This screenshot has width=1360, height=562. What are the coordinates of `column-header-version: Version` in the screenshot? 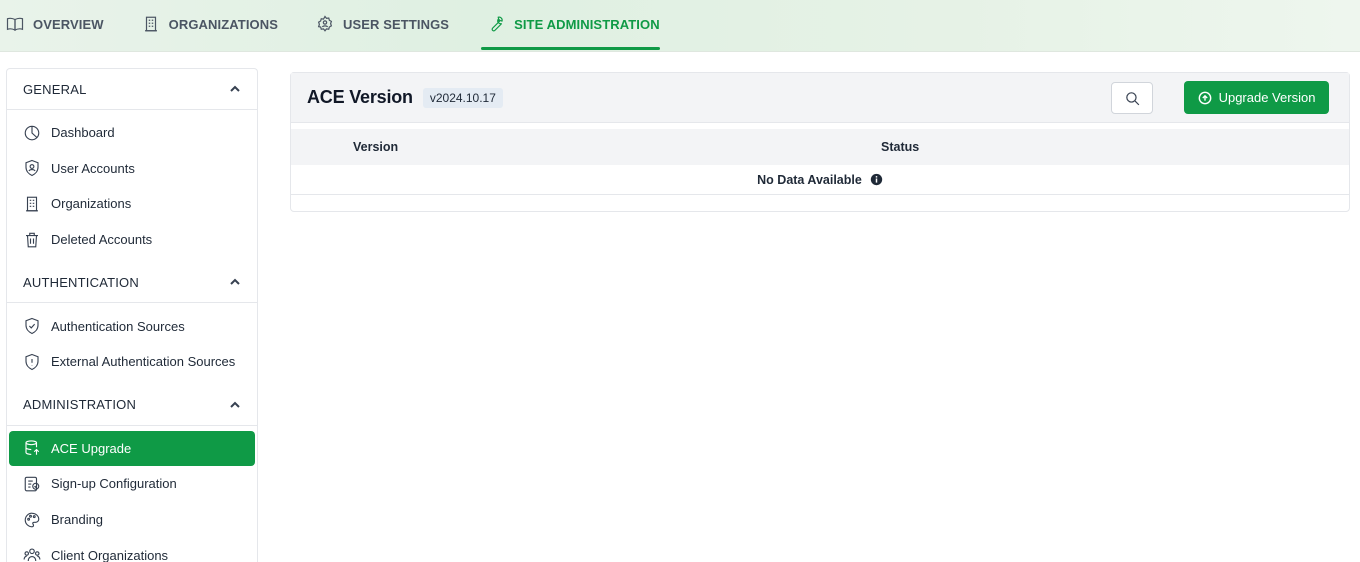 It's located at (586, 147).